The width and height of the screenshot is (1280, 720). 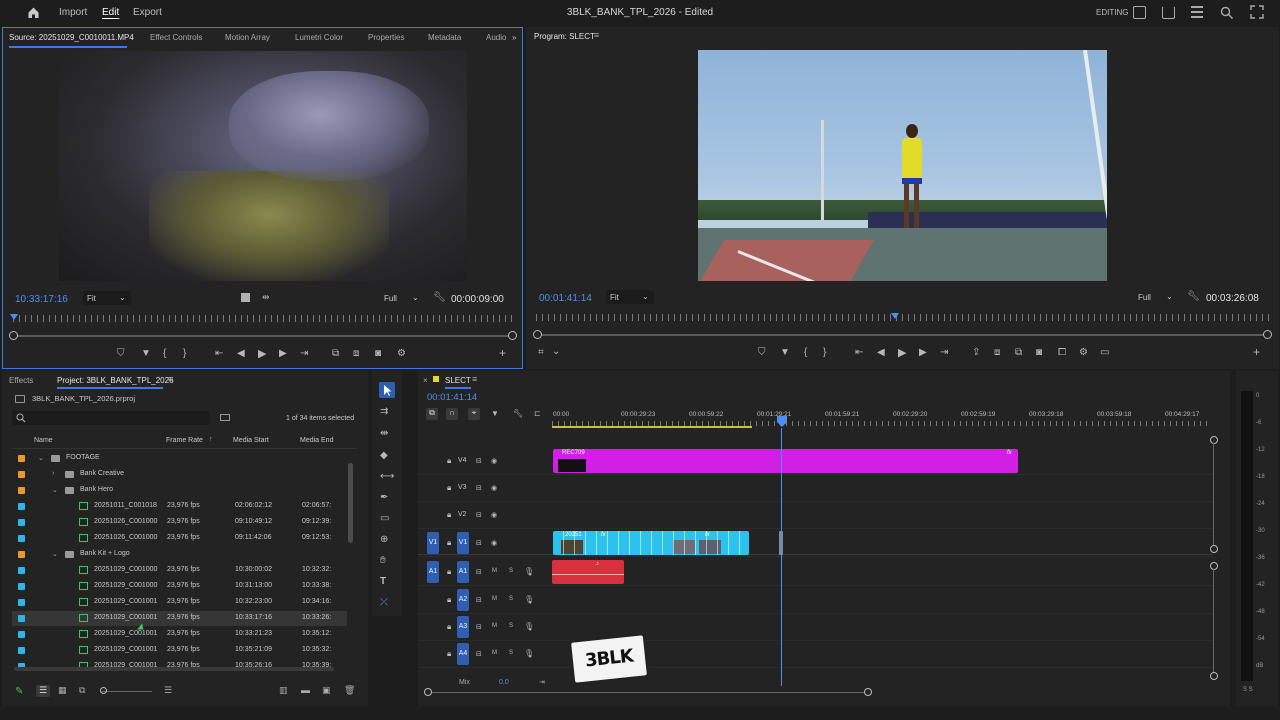 What do you see at coordinates (463, 654) in the screenshot?
I see `track-target-audio: A4` at bounding box center [463, 654].